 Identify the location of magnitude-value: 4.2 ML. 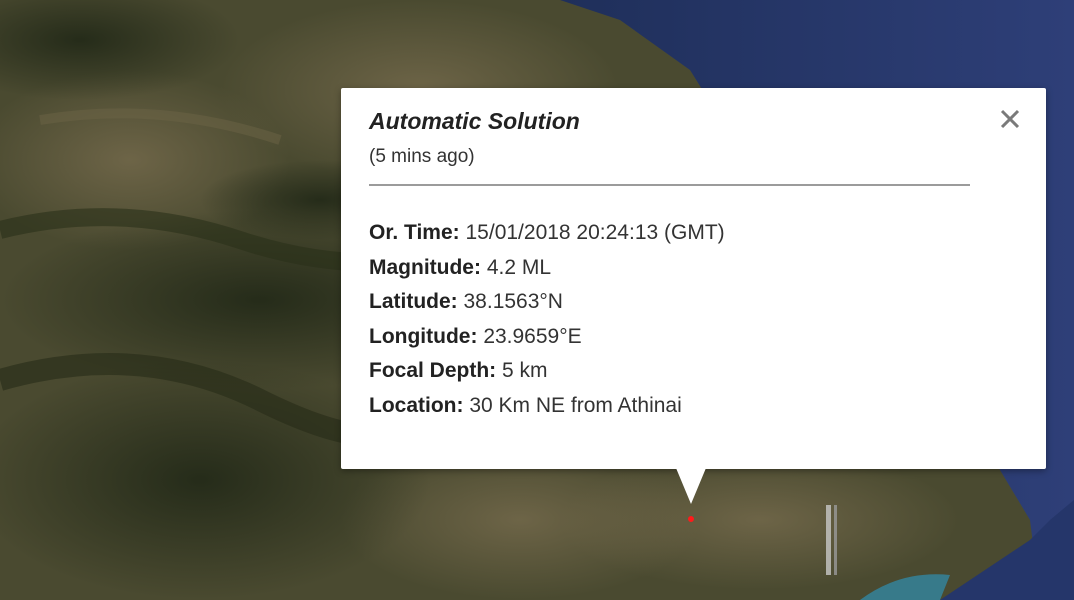
(519, 267).